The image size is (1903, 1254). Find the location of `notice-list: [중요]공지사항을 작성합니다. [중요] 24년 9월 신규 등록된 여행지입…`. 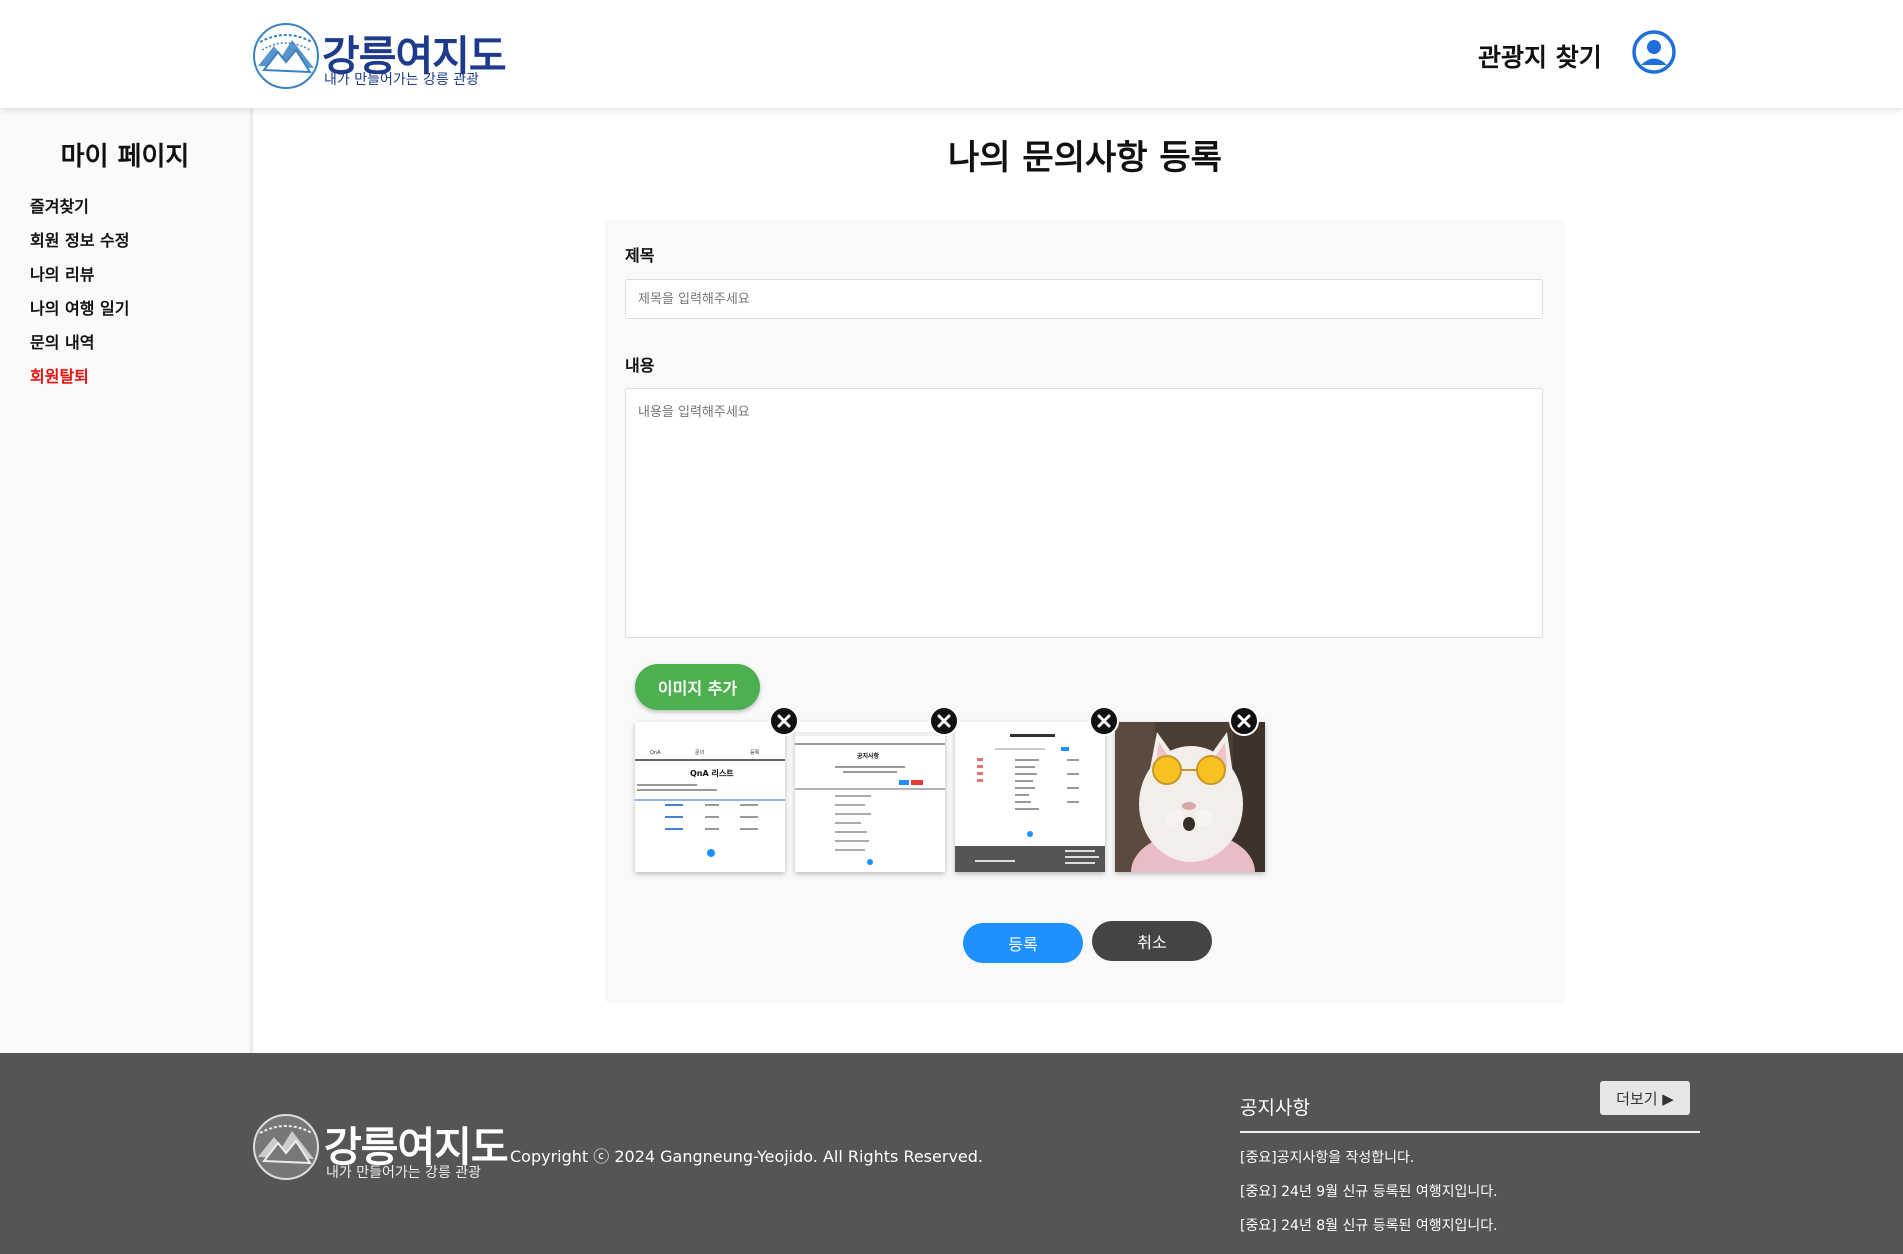

notice-list: [중요]공지사항을 작성합니다. [중요] 24년 9월 신규 등록된 여행지입… is located at coordinates (1369, 1192).